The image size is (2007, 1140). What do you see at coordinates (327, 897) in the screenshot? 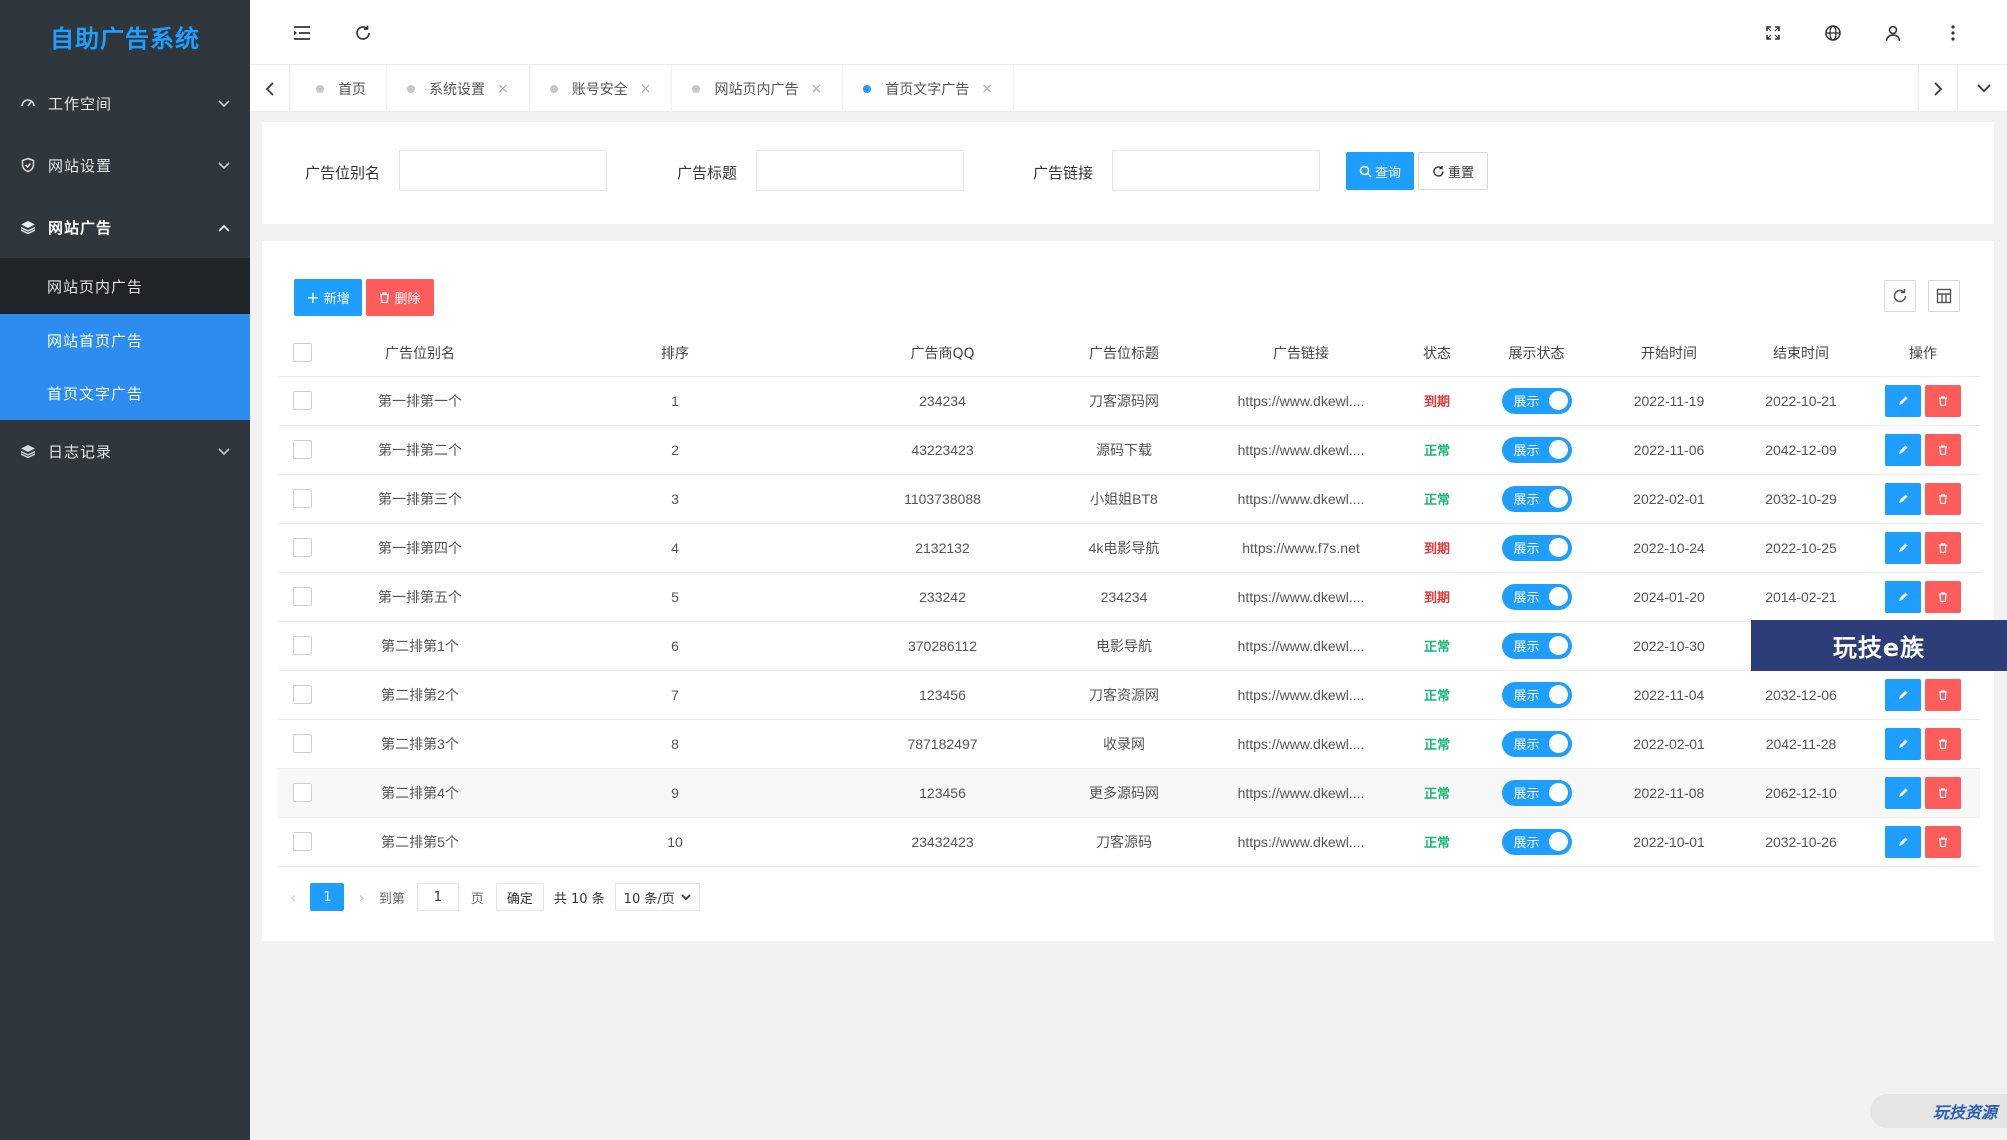
I see `current-page: 1` at bounding box center [327, 897].